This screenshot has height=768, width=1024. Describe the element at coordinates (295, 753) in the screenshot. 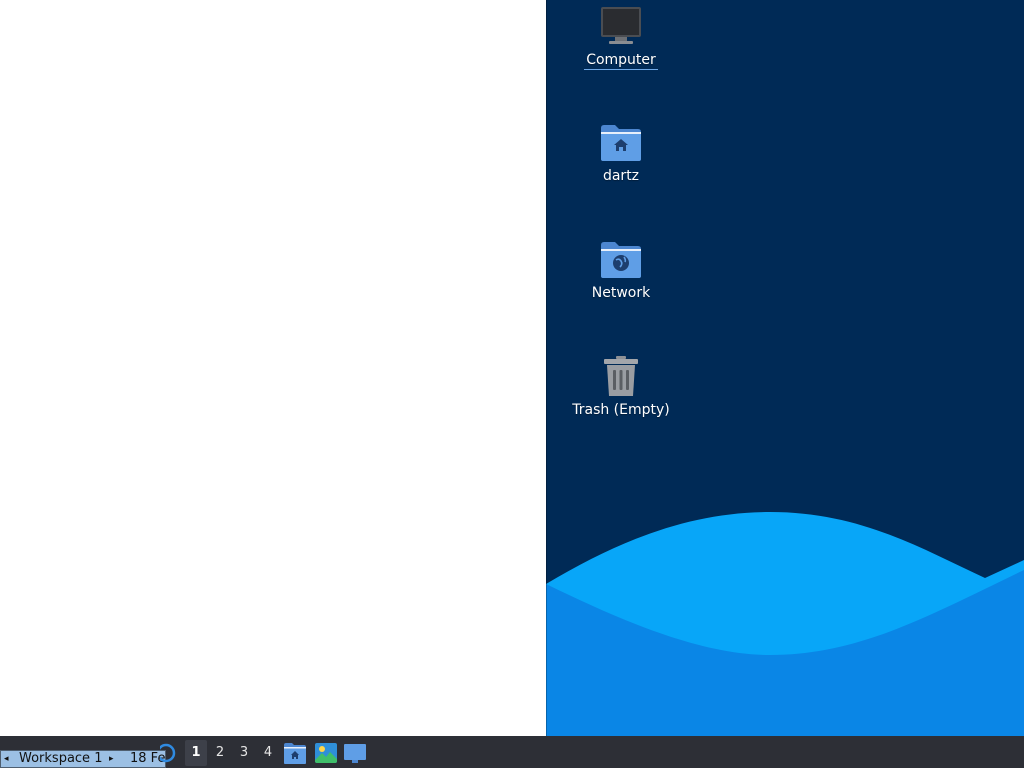

I see `file-manager-icon` at that location.